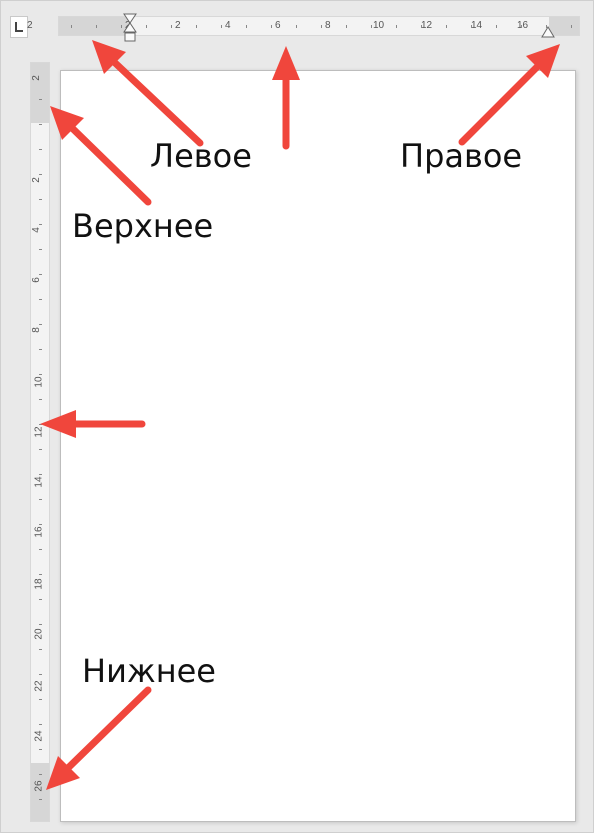  I want to click on ruler-tick-label: 20, so click(39, 634).